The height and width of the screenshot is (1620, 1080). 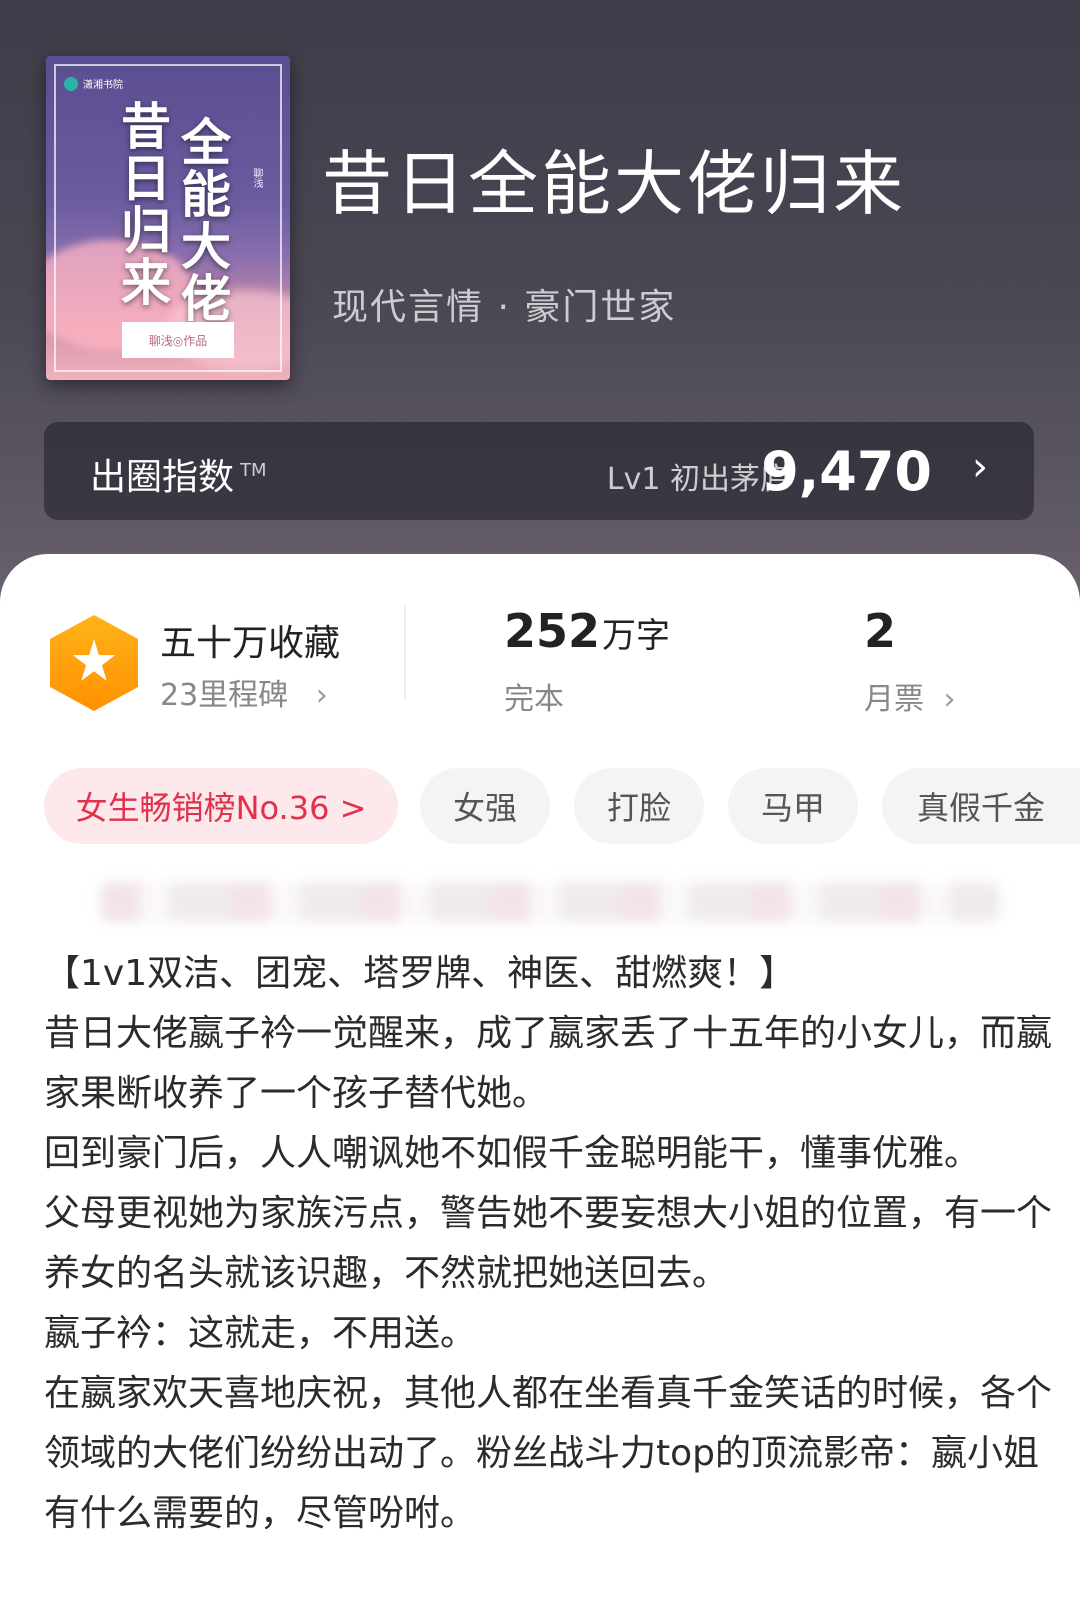 I want to click on tag-item: 真假千金, so click(x=981, y=806).